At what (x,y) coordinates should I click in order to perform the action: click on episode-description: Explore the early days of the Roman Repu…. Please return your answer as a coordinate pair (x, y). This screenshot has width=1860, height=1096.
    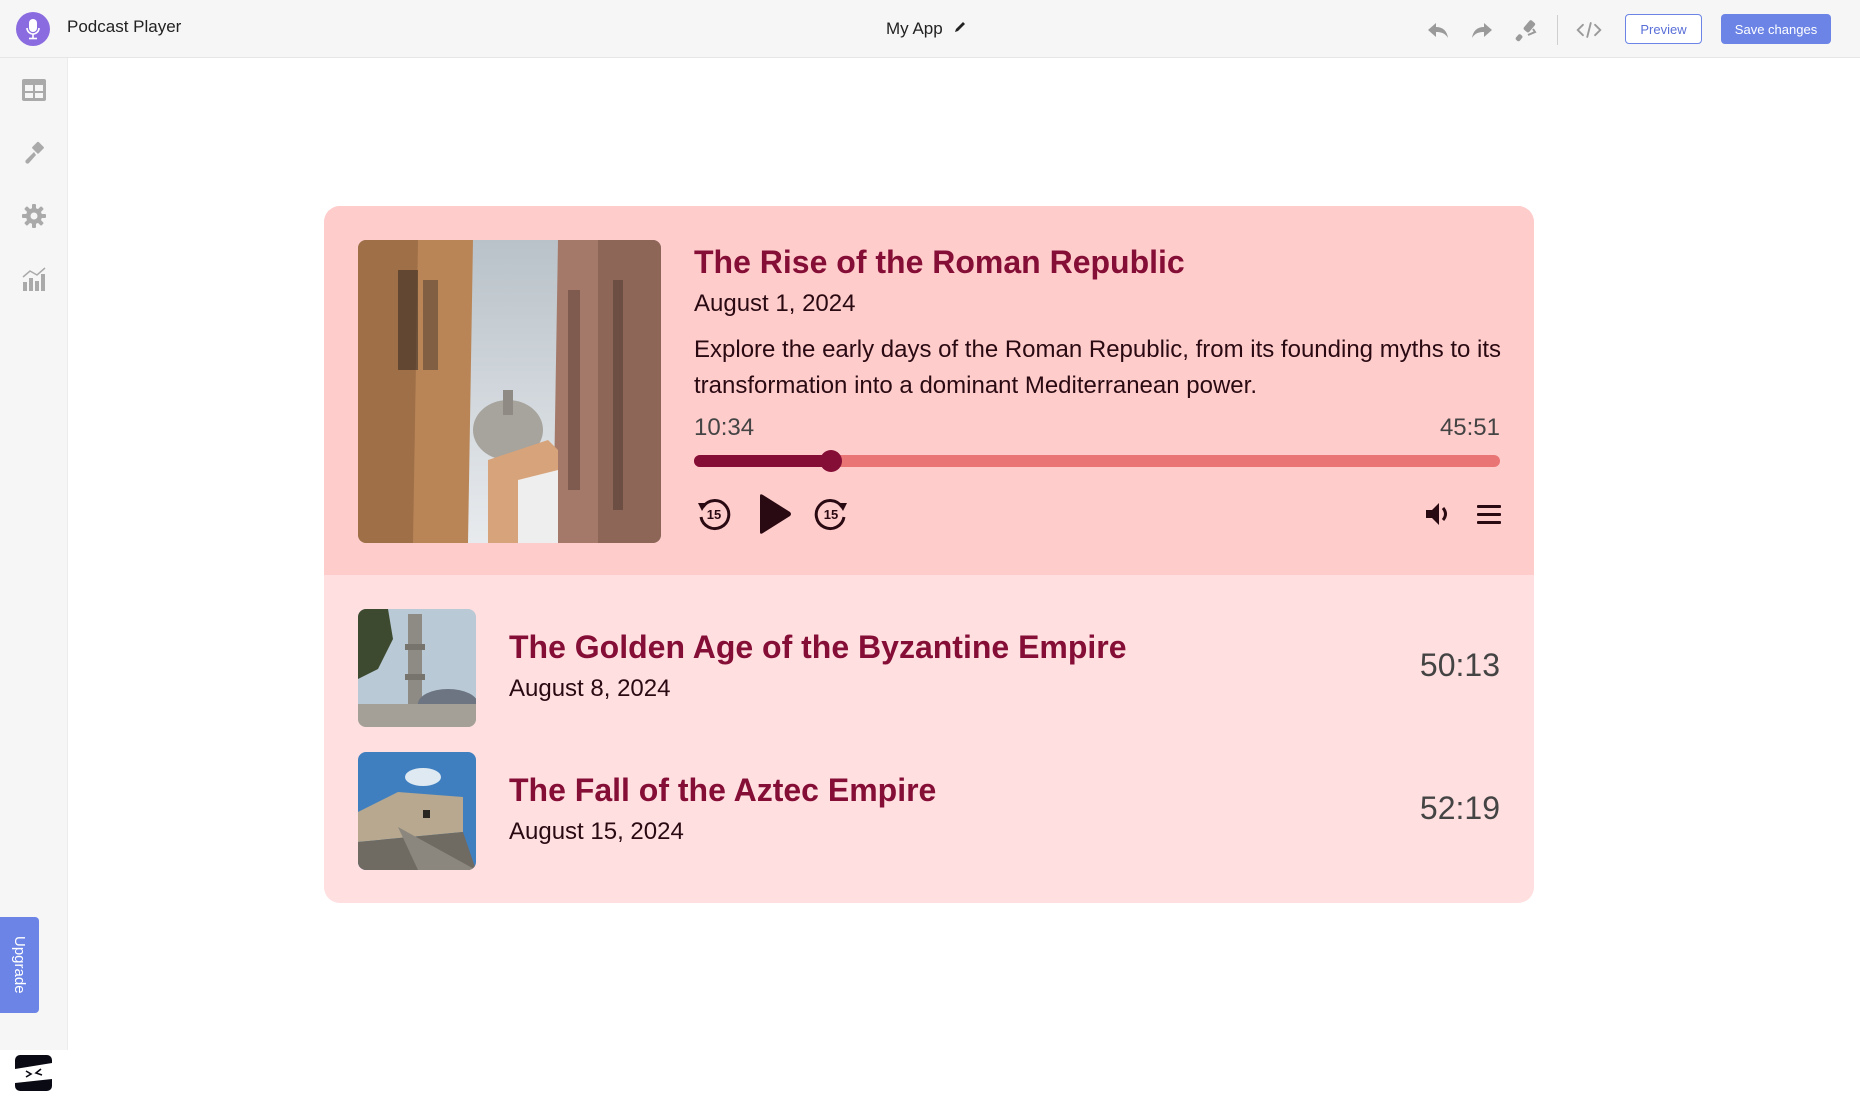
    Looking at the image, I should click on (1098, 367).